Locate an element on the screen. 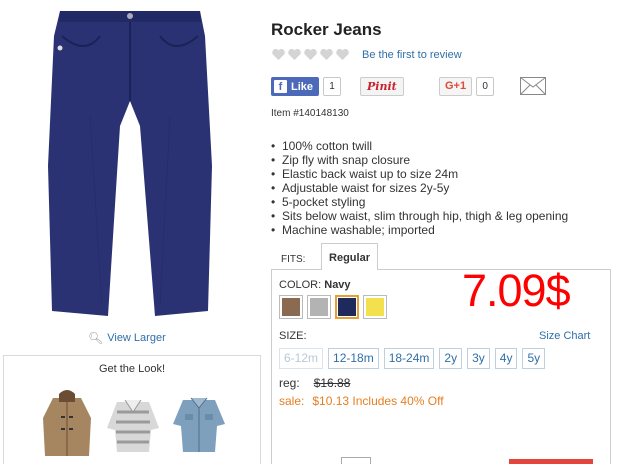 This screenshot has width=628, height=464. price-overlay: 7.09$ is located at coordinates (516, 290).